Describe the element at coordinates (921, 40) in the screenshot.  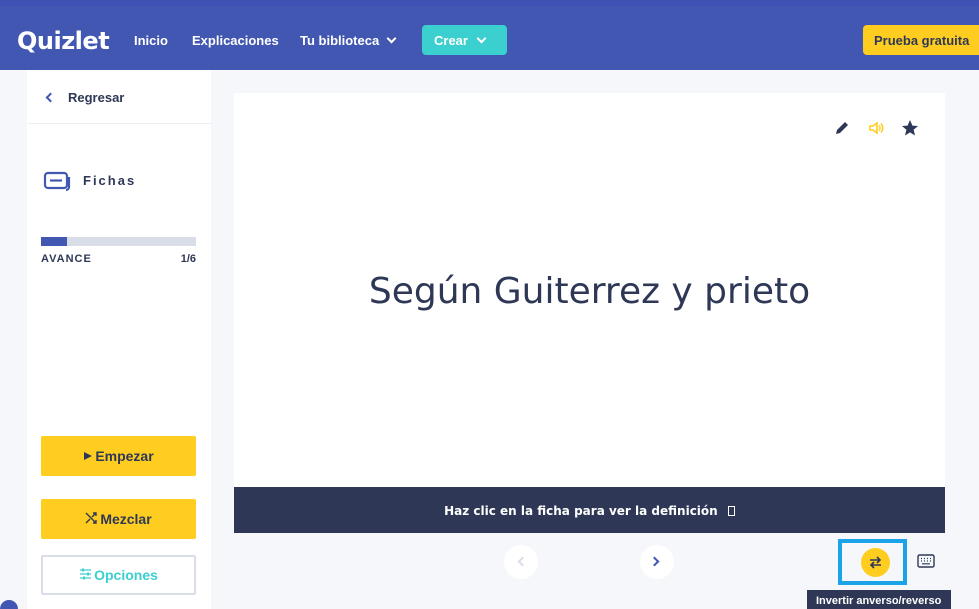
I see `free-trial-button: Prueba gratuita` at that location.